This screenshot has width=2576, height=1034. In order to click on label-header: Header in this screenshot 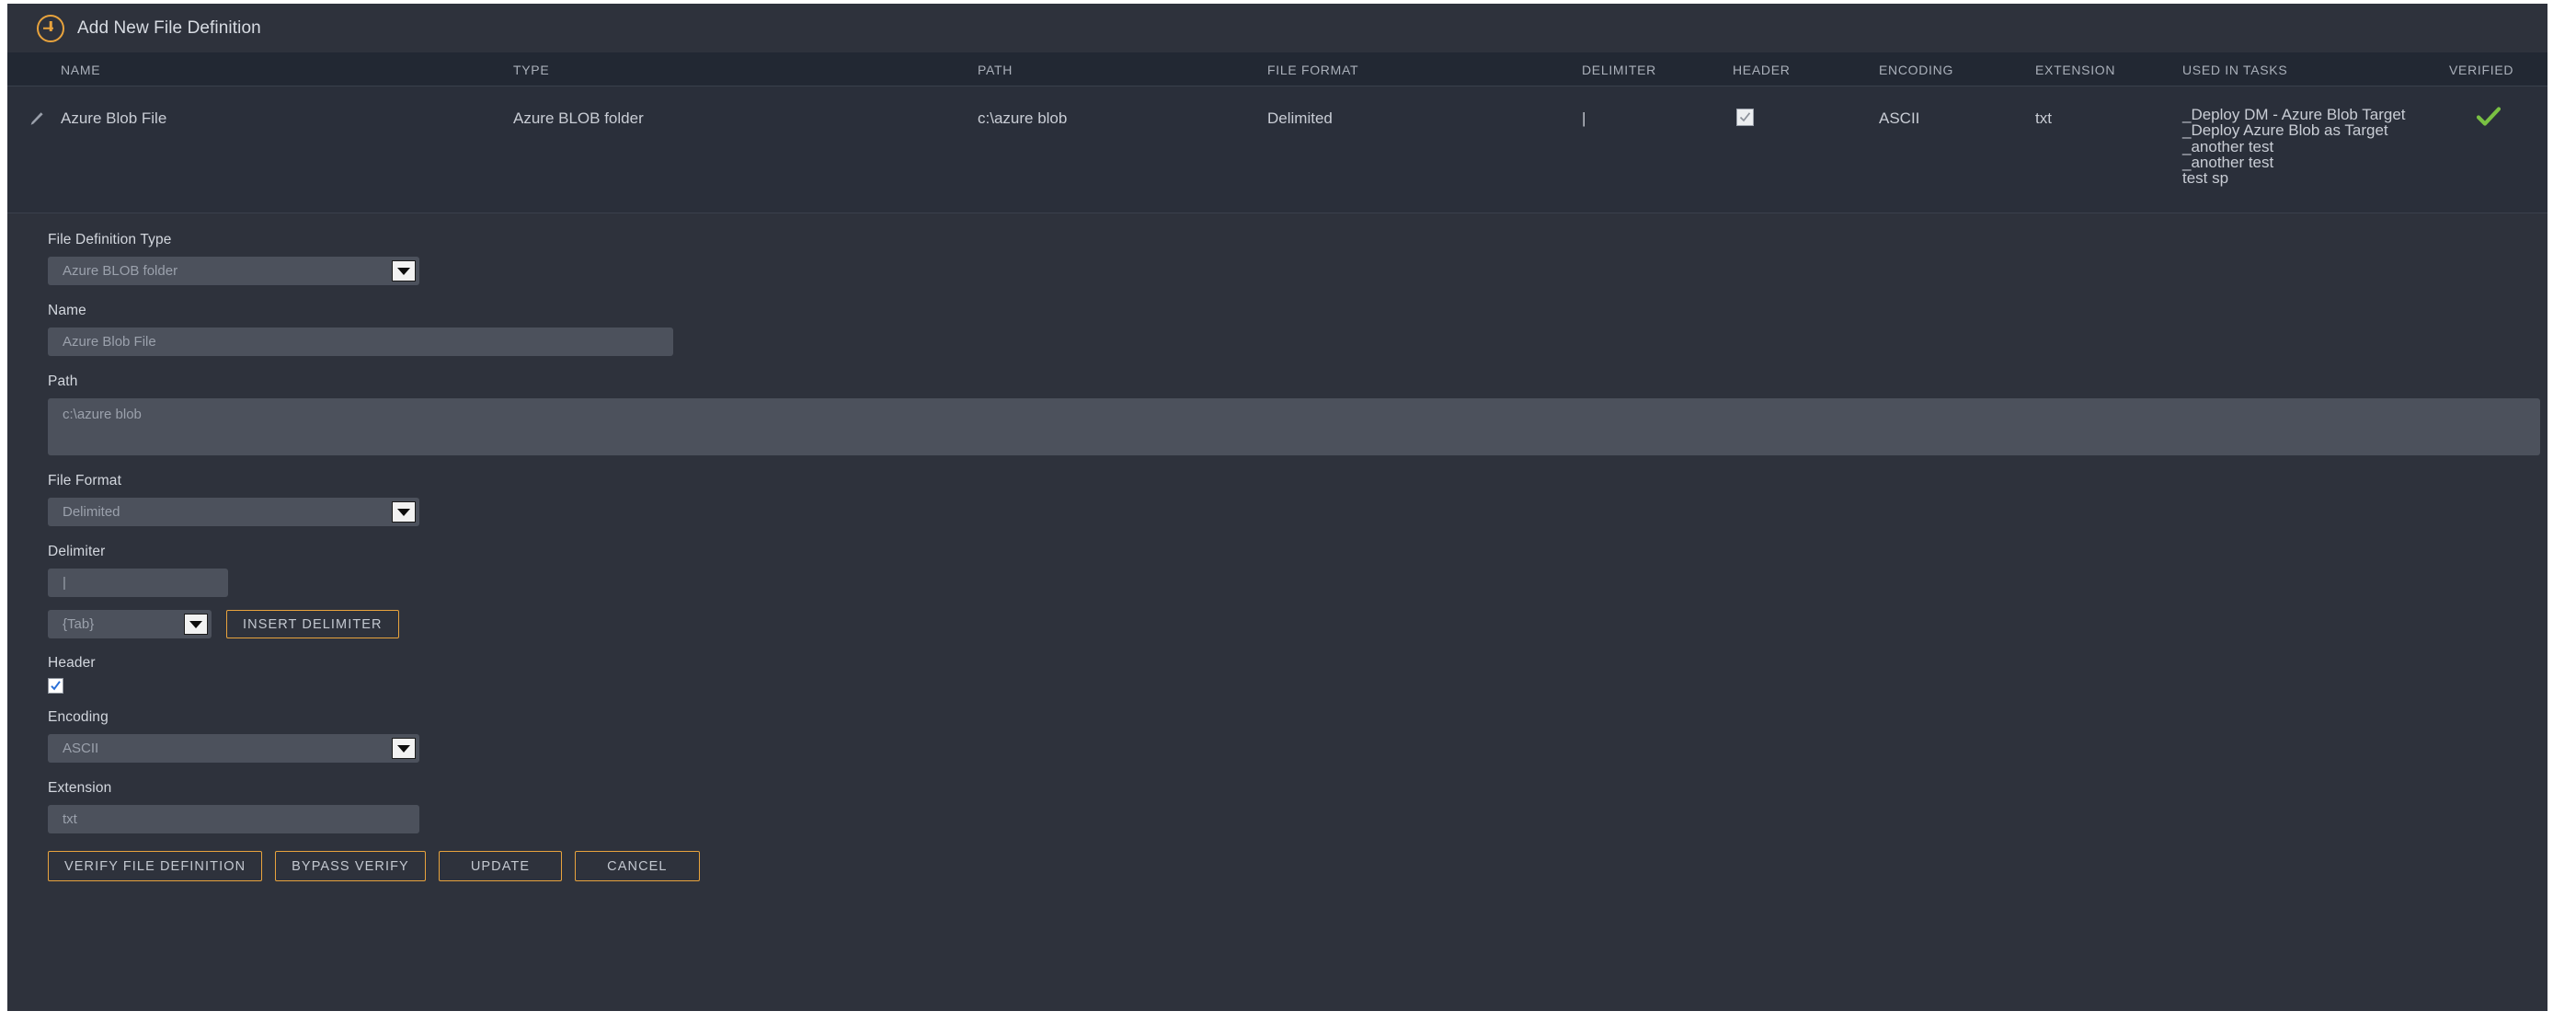, I will do `click(72, 663)`.